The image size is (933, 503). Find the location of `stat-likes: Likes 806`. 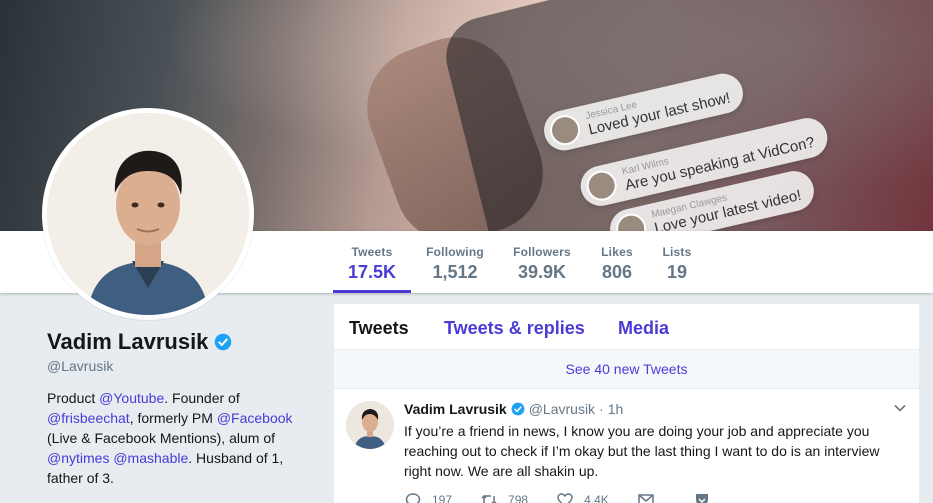

stat-likes: Likes 806 is located at coordinates (617, 262).